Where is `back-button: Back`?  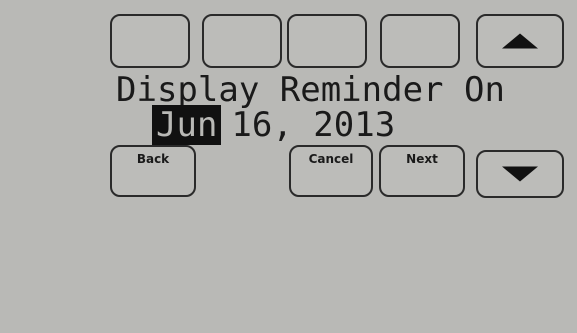 back-button: Back is located at coordinates (153, 171).